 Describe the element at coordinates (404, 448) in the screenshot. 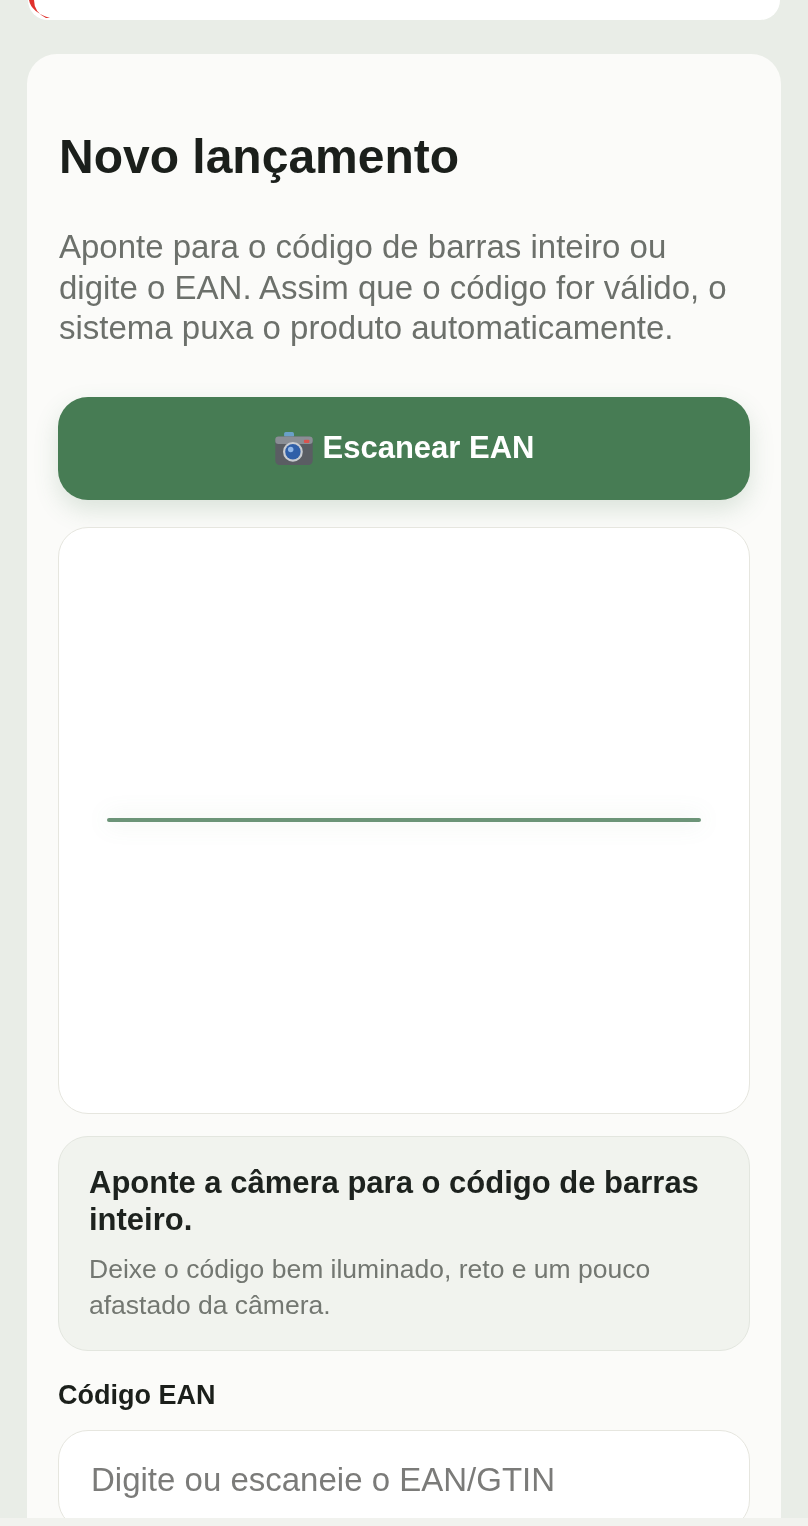

I see `scan-button: Escanear EAN` at that location.